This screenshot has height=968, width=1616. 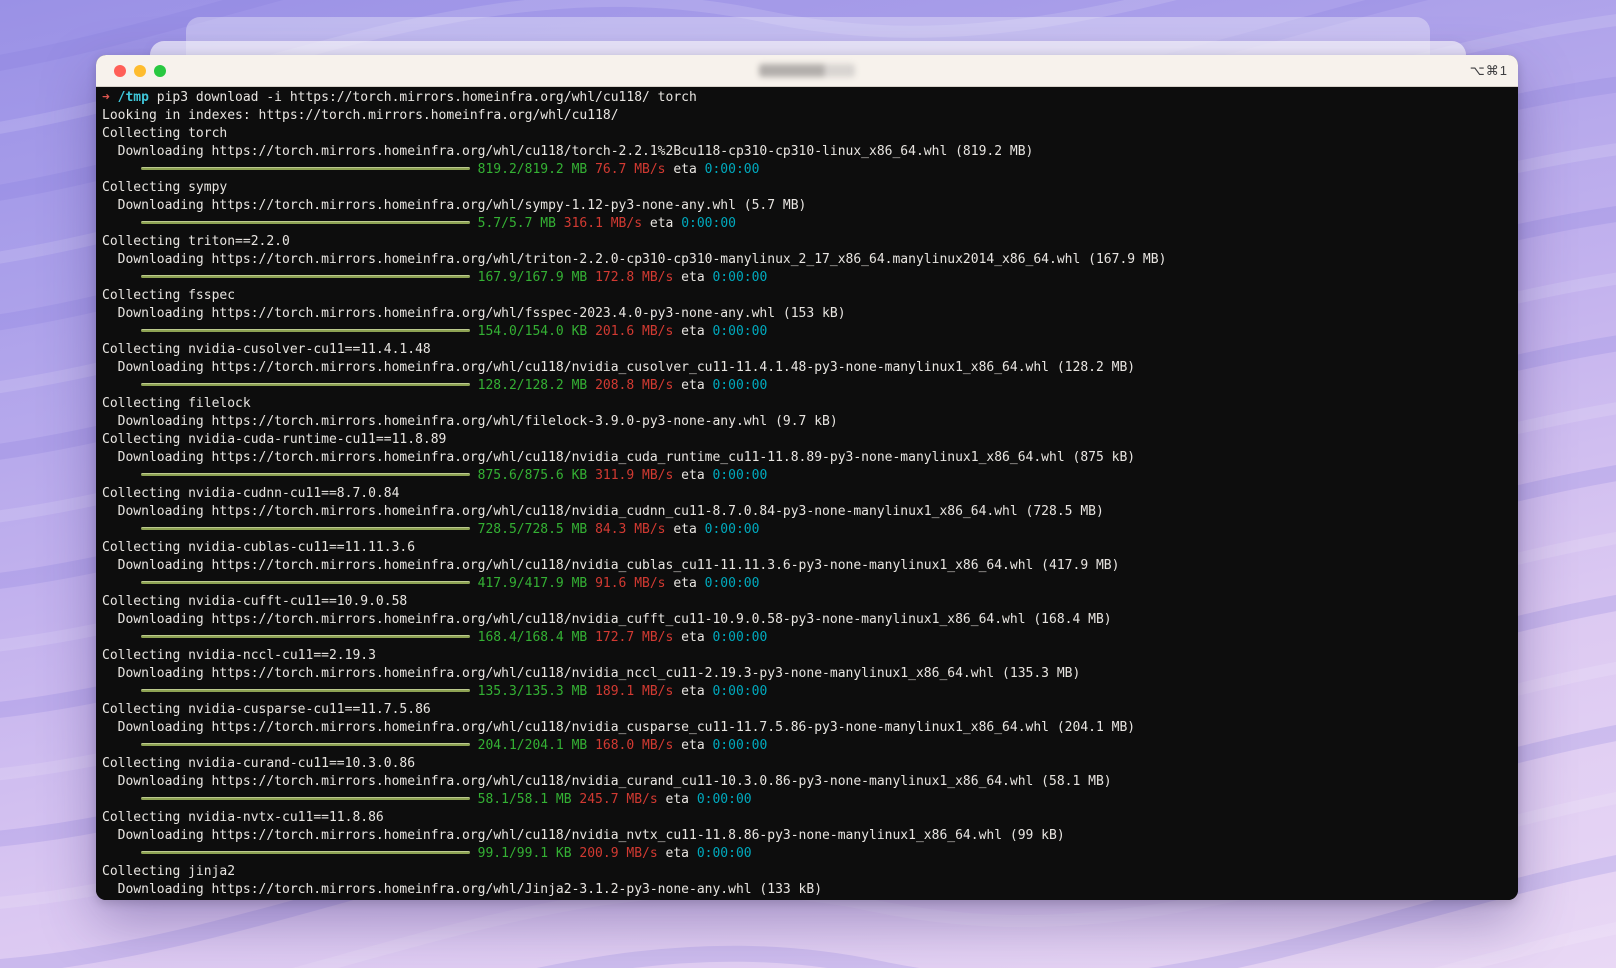 I want to click on progress-line: 99.1/99.1 KB 200.9 MB/s eta 0:00:00, so click(x=810, y=854).